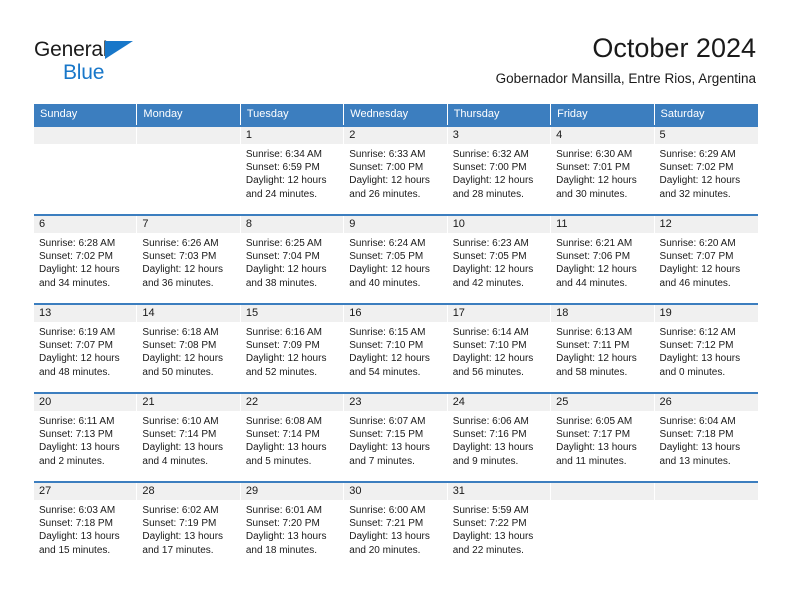 This screenshot has height=612, width=792. I want to click on sunrise-text: Sunrise: 6:33 AM, so click(387, 154).